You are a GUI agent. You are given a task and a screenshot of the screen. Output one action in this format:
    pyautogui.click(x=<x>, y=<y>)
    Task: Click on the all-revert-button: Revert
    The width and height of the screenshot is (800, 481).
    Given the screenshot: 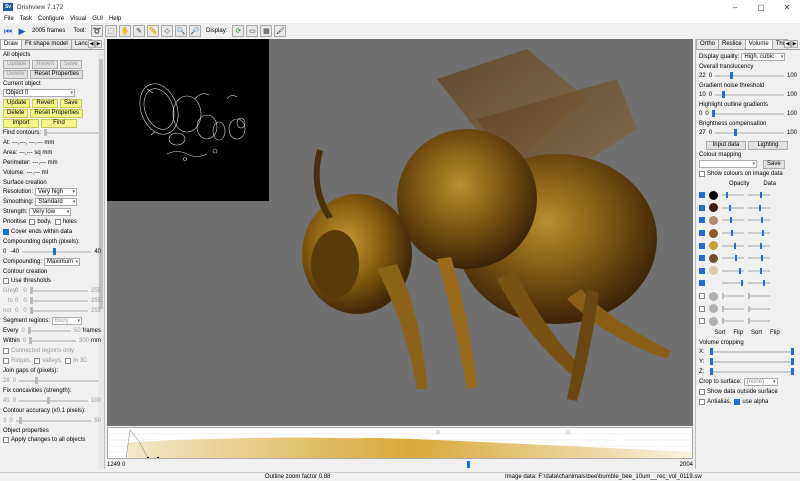 What is the action you would take?
    pyautogui.click(x=45, y=64)
    